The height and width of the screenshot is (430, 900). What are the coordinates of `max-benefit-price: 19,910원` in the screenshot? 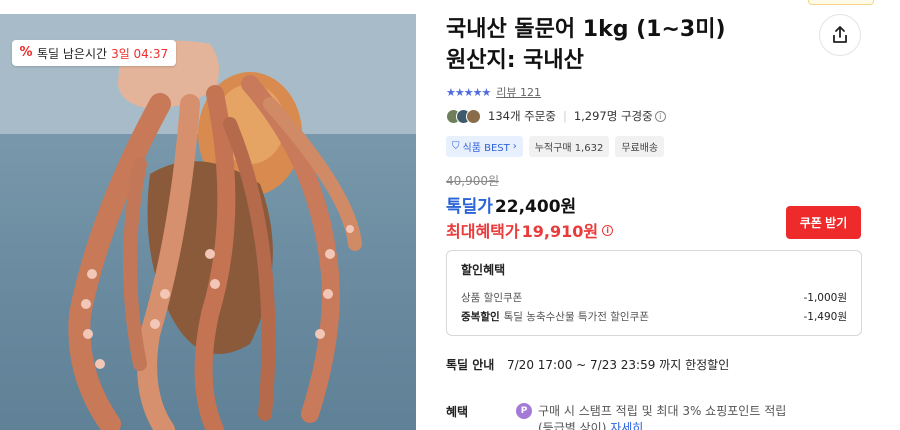 It's located at (560, 231).